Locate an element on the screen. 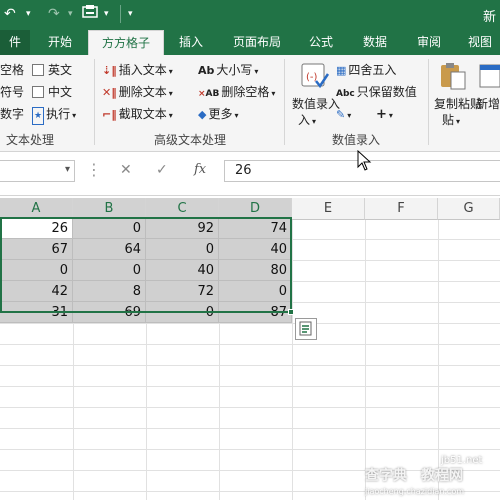 The width and height of the screenshot is (500, 500). cell-d5: 87 is located at coordinates (255, 312).